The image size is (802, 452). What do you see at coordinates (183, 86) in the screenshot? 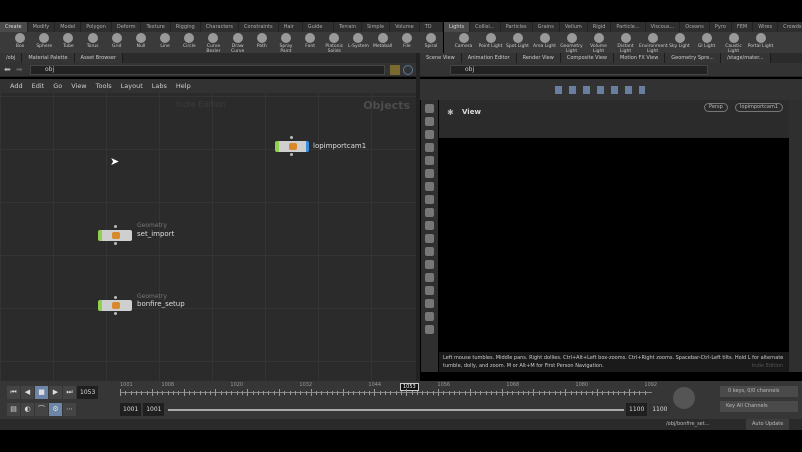
I see `menu-help: Help` at bounding box center [183, 86].